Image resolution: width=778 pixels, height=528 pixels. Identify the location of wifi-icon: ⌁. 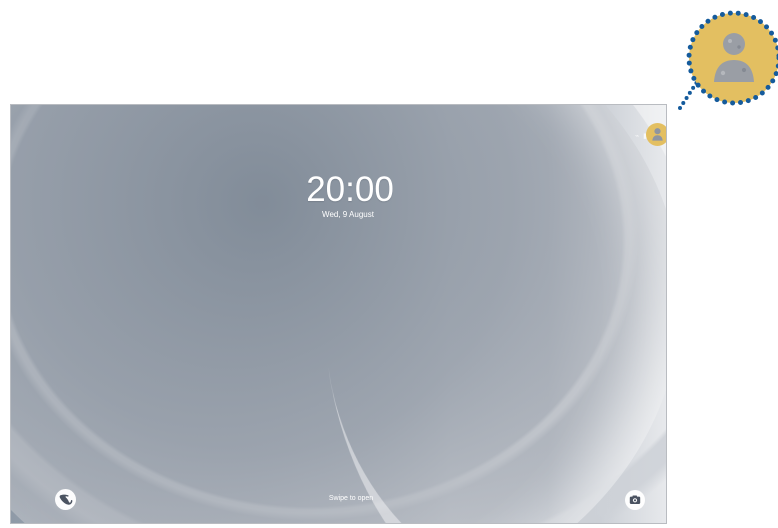
(637, 136).